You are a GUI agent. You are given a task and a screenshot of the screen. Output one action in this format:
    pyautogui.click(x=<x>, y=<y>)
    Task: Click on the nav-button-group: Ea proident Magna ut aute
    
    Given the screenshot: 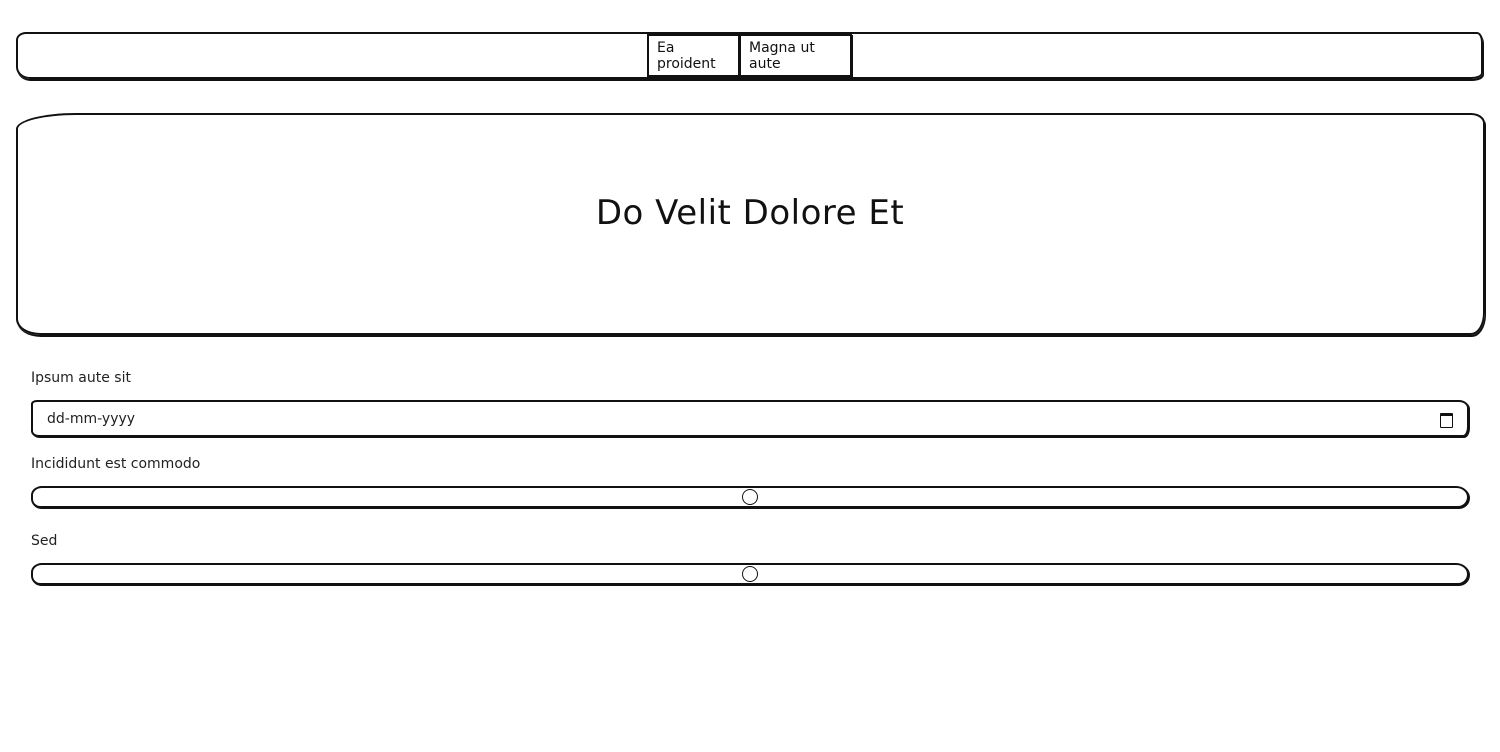 What is the action you would take?
    pyautogui.click(x=749, y=55)
    